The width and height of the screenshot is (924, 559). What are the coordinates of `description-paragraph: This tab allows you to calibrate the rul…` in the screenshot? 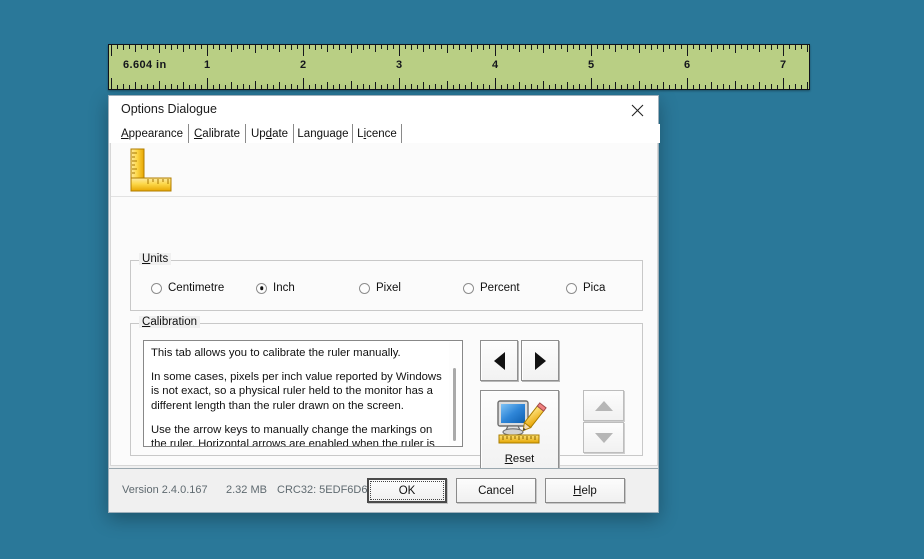 It's located at (276, 353).